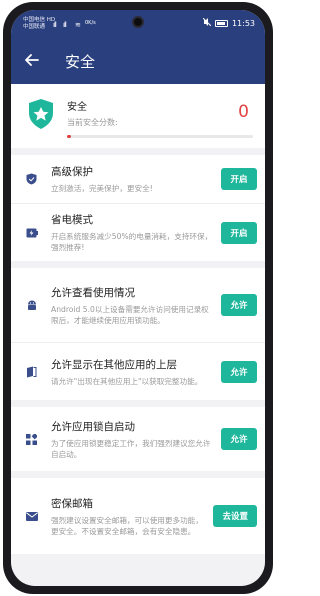 The width and height of the screenshot is (320, 596). I want to click on page-title: 安全, so click(80, 61).